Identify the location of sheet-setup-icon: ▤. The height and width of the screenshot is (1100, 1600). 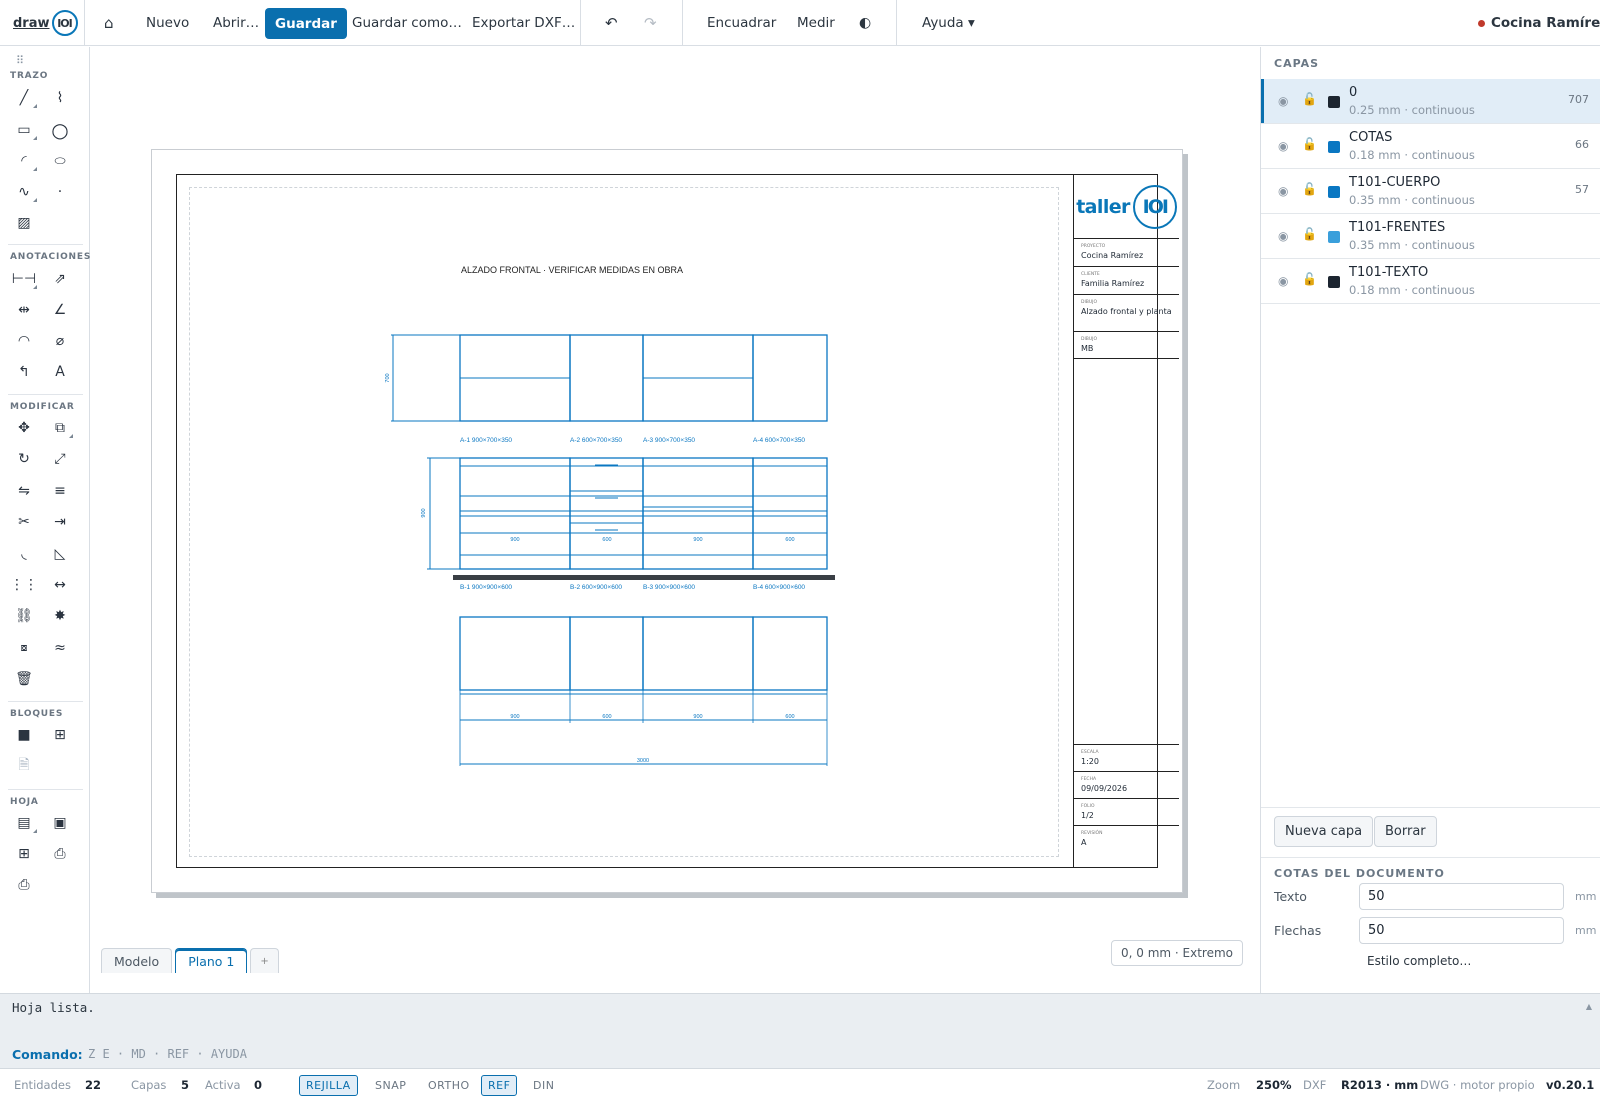
(24, 823).